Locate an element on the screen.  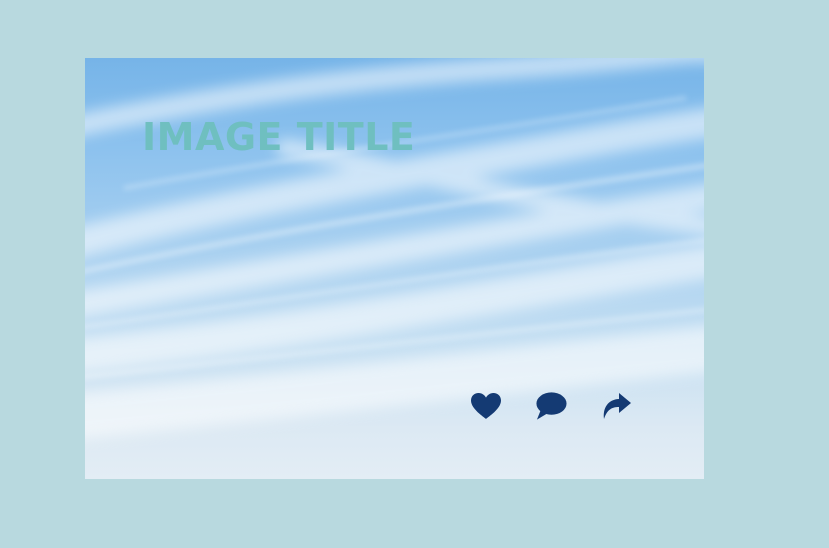
share-button is located at coordinates (616, 406).